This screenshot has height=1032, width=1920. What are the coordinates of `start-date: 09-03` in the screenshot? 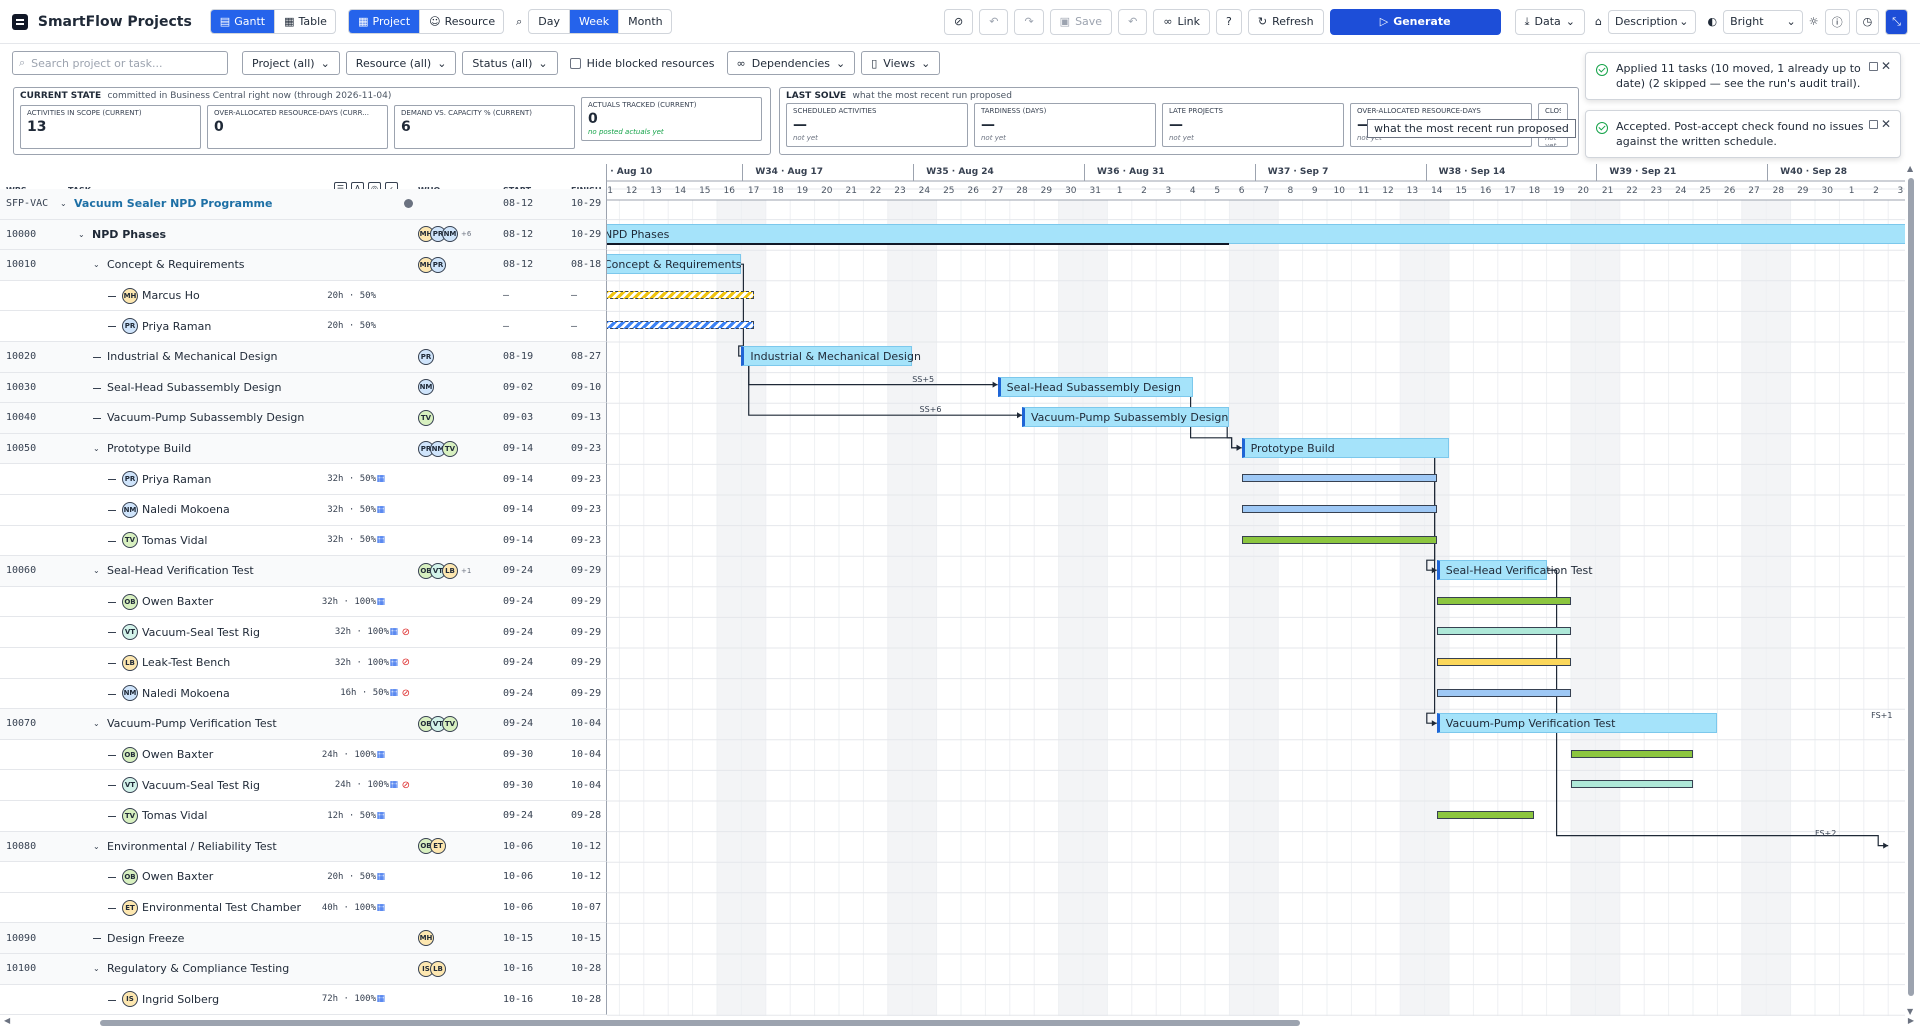 It's located at (518, 417).